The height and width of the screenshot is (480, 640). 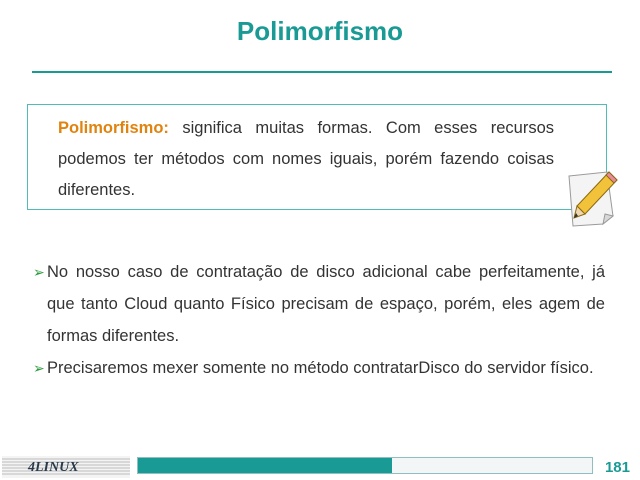 I want to click on footer-progress-fill, so click(x=265, y=465).